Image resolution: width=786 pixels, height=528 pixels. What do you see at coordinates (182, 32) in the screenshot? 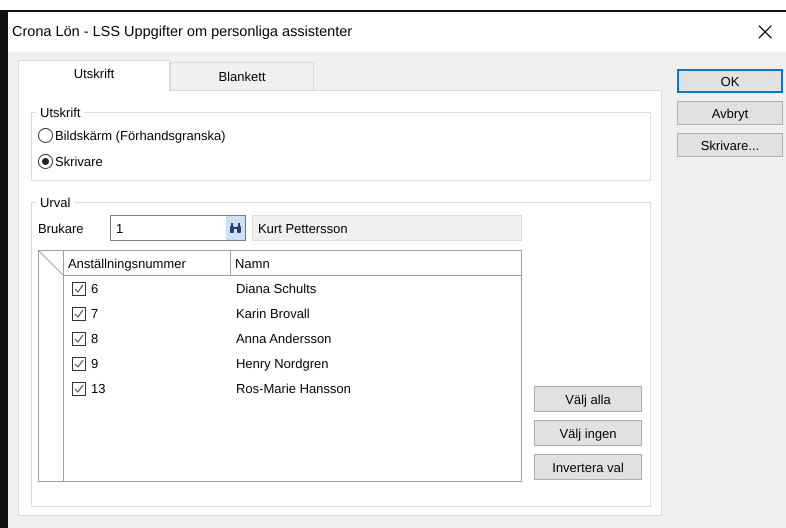
I see `window-title: Crona Lön - LSS Uppgifter om personliga assistenter` at bounding box center [182, 32].